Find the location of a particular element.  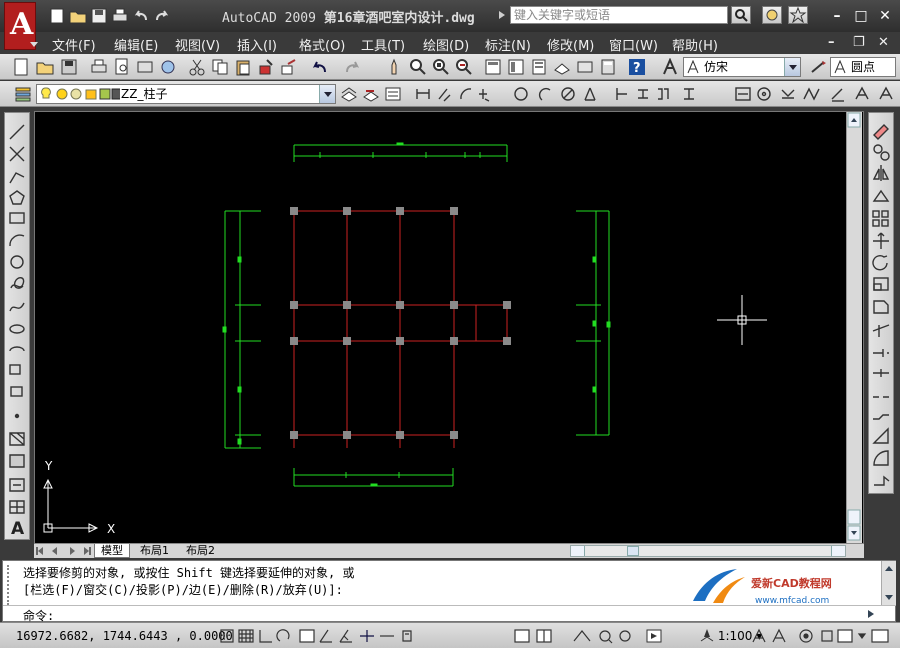

doc-minimize-button: – is located at coordinates (831, 42).